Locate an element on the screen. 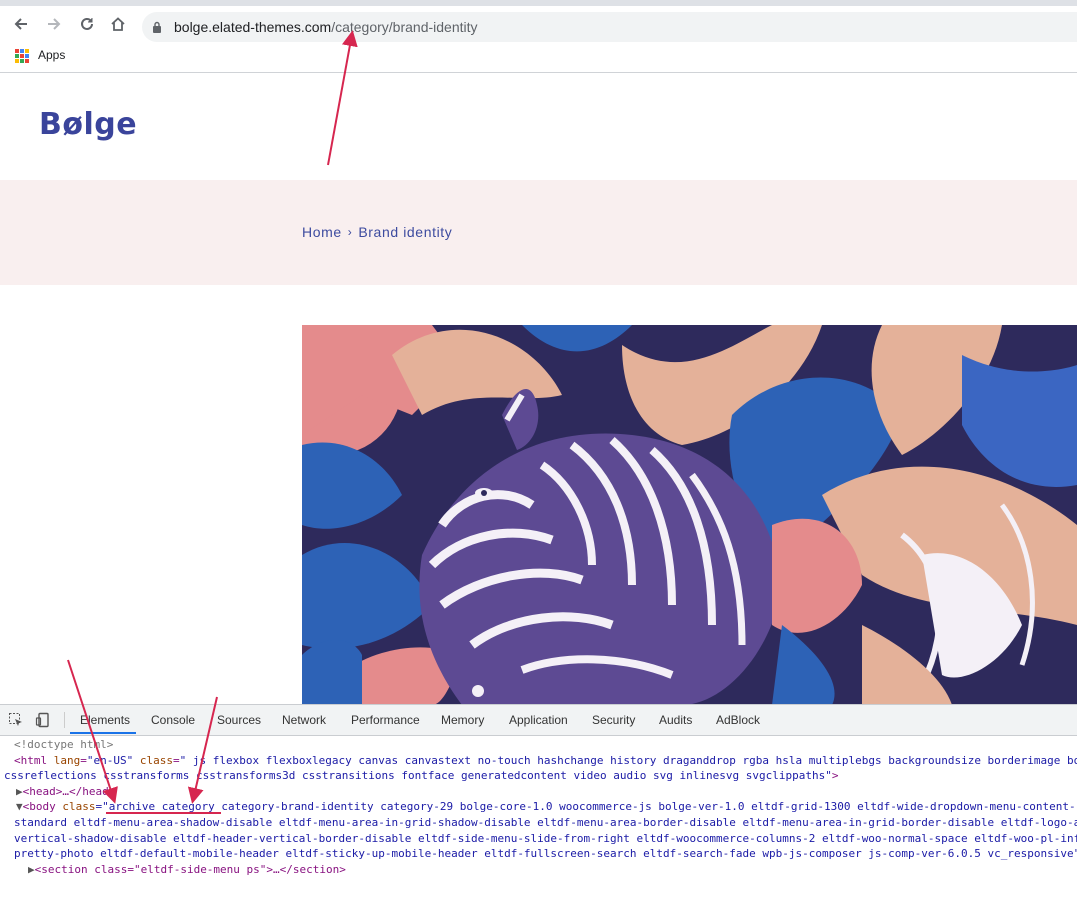 Image resolution: width=1077 pixels, height=909 pixels. back-arrow-icon is located at coordinates (20, 24).